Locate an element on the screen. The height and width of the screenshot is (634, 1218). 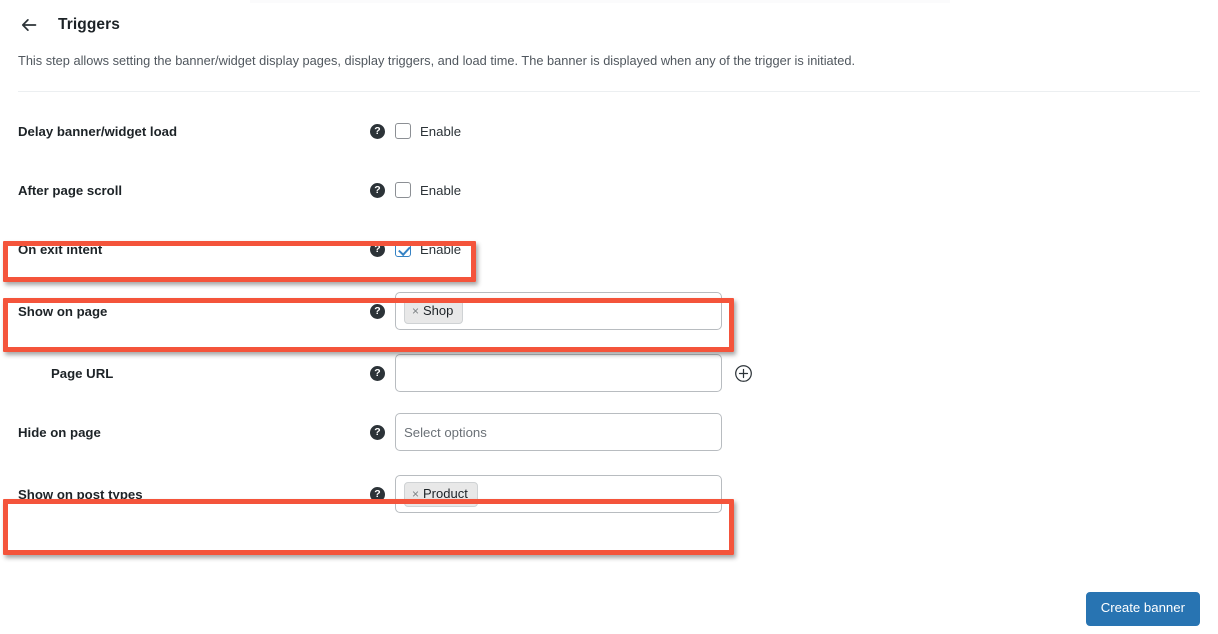
checkbox-delay-banner-widget-load: Enable is located at coordinates (428, 131).